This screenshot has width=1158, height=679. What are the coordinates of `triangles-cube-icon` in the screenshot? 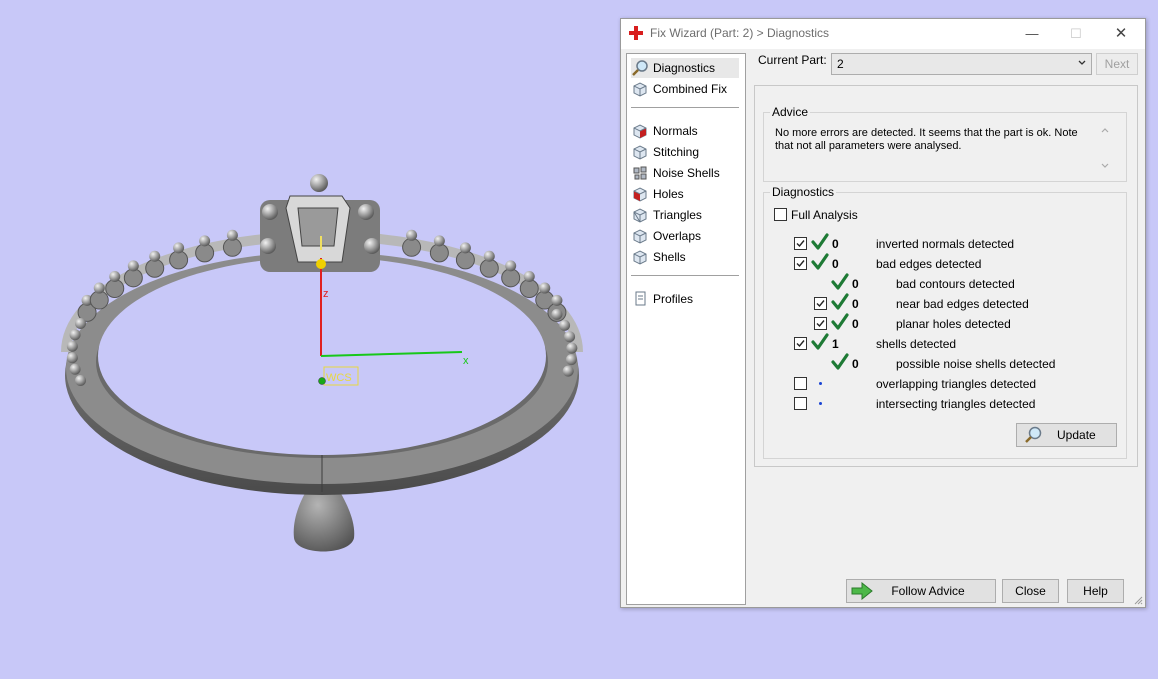 It's located at (640, 215).